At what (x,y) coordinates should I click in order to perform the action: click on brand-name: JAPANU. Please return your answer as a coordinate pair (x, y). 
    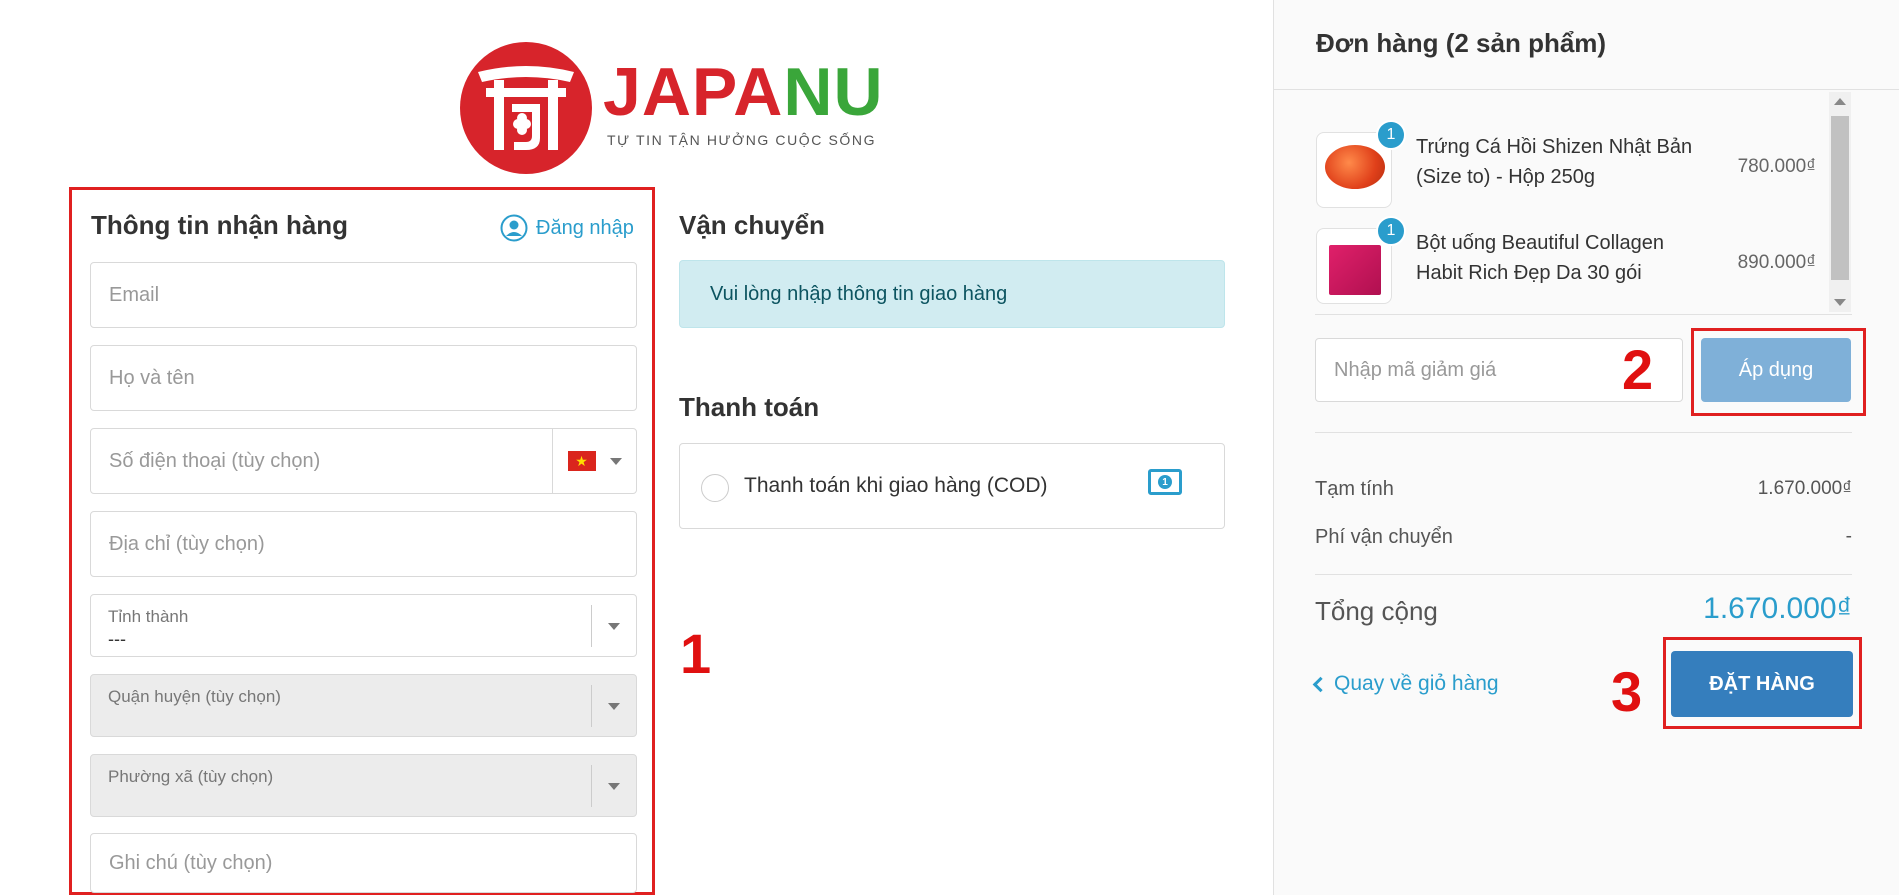
    Looking at the image, I should click on (743, 92).